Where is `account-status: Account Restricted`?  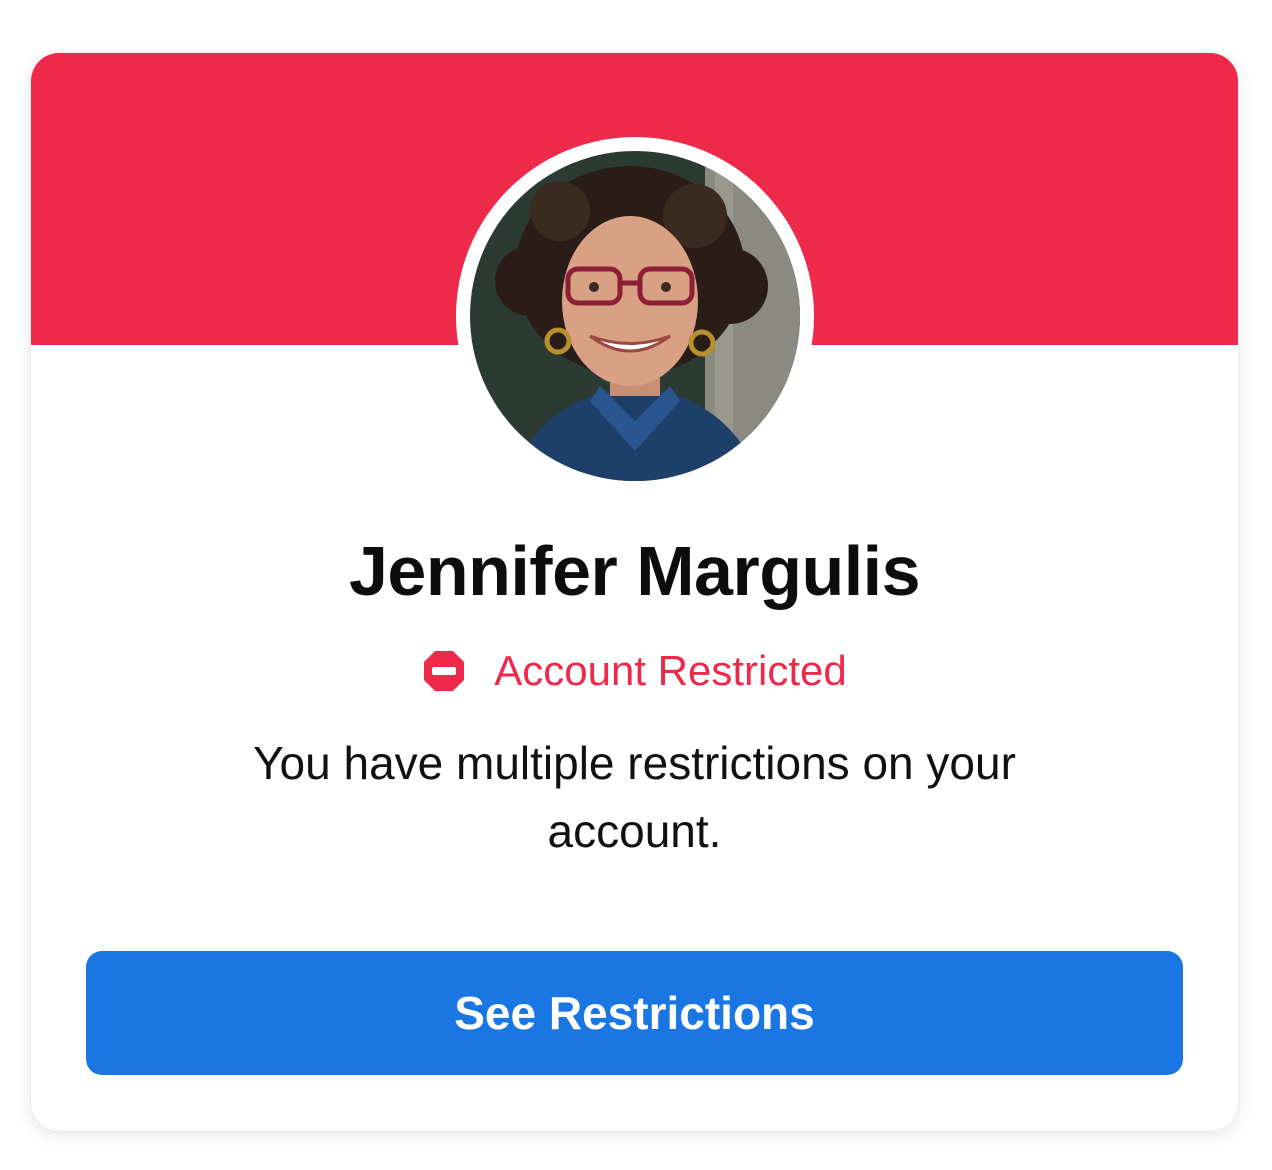 account-status: Account Restricted is located at coordinates (634, 671).